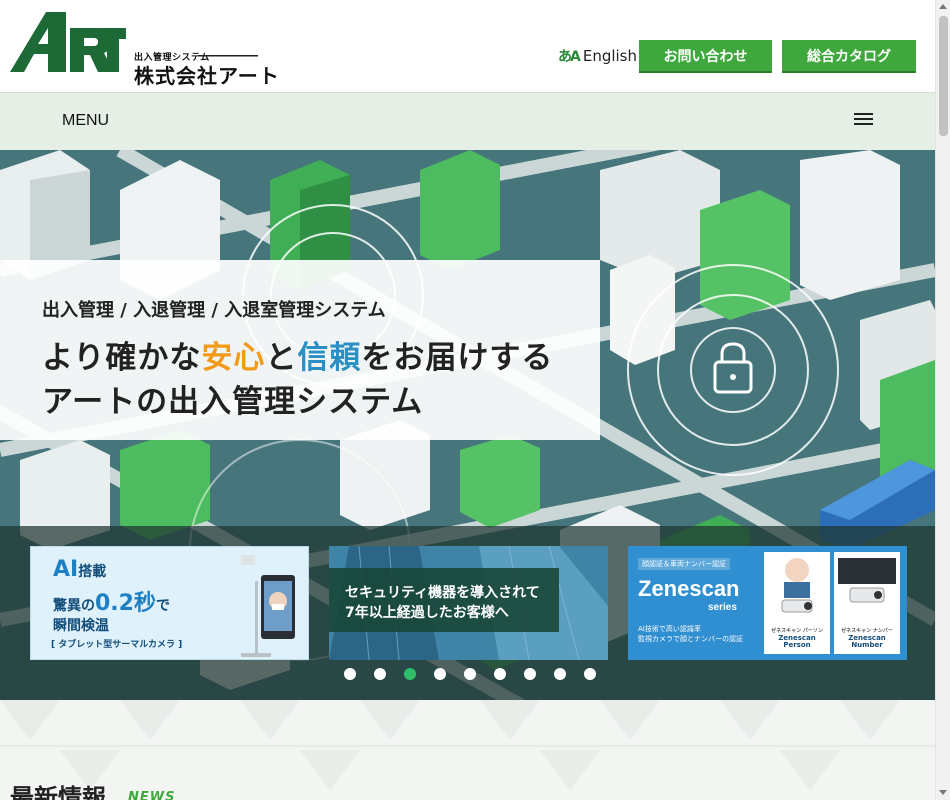 The image size is (950, 800). Describe the element at coordinates (689, 588) in the screenshot. I see `slide3-title: Zenescan` at that location.